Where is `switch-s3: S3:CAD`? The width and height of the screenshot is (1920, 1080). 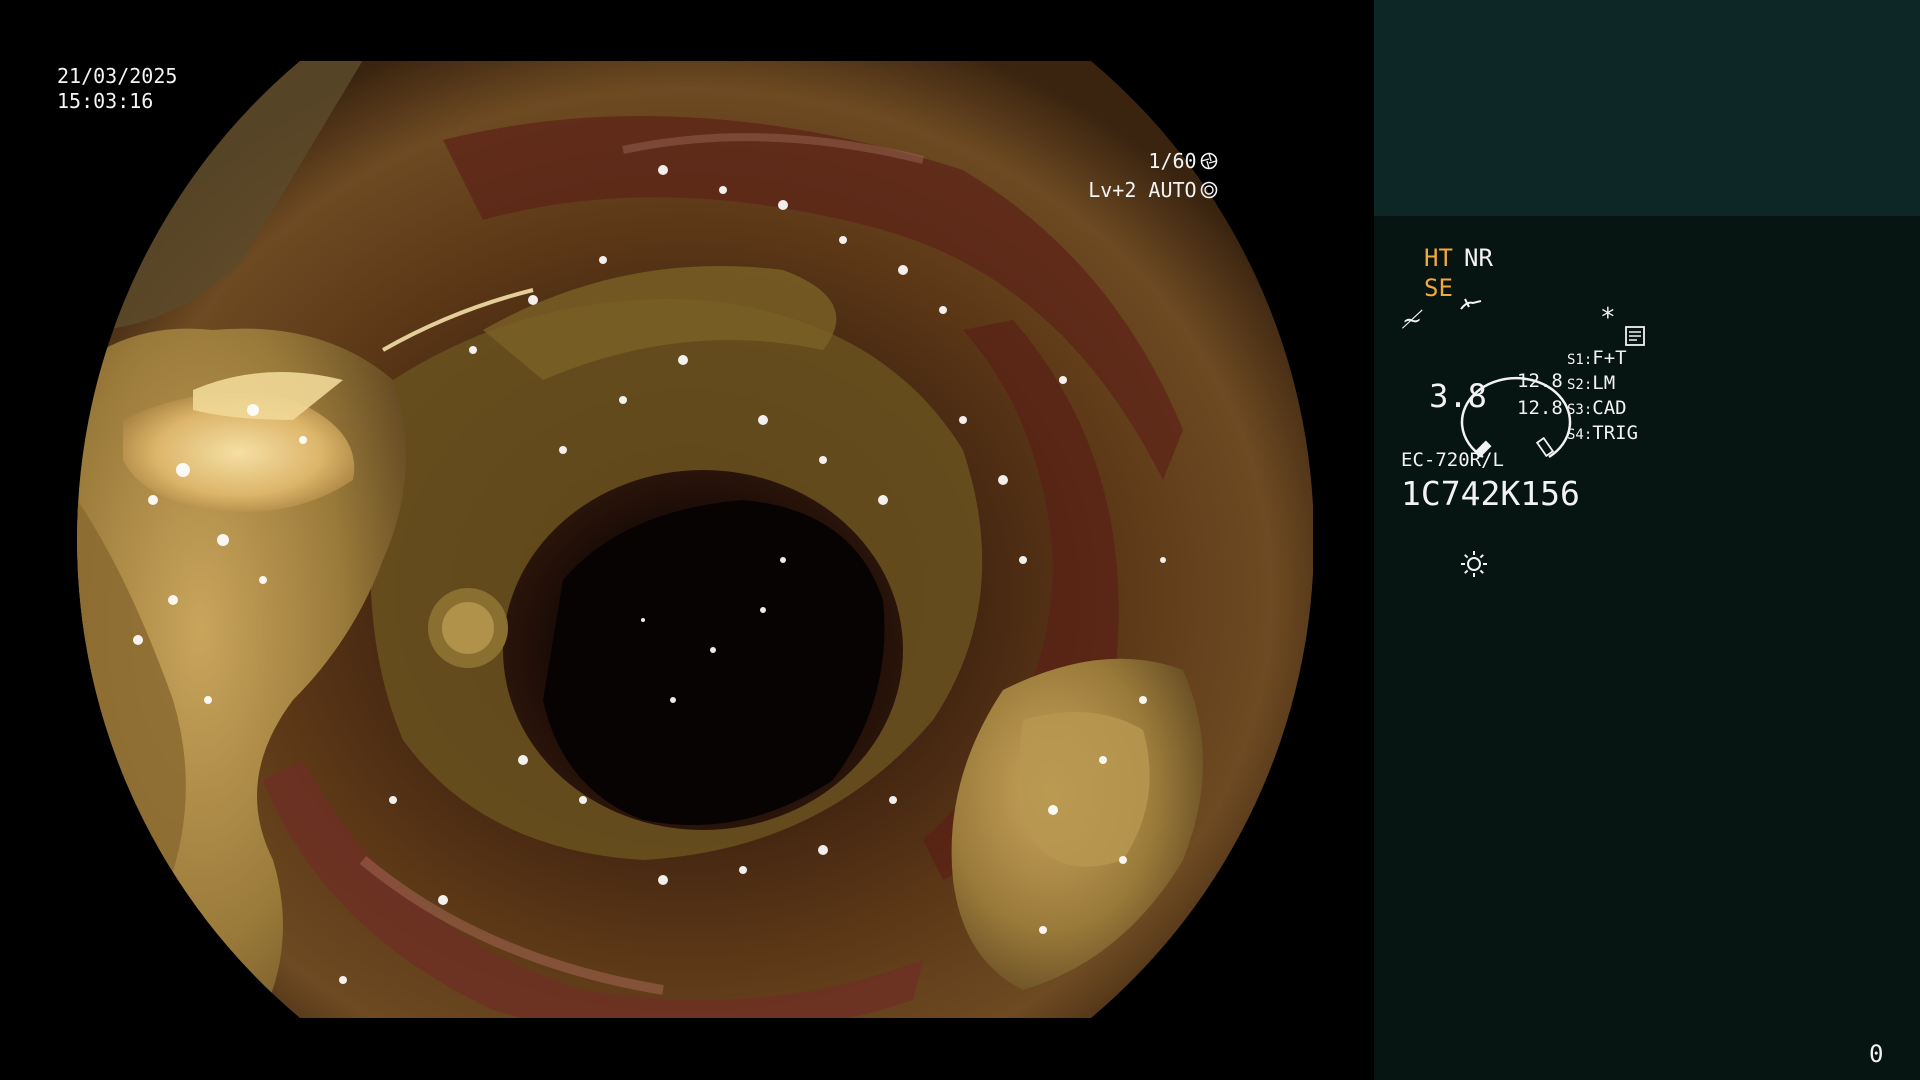 switch-s3: S3:CAD is located at coordinates (1597, 408).